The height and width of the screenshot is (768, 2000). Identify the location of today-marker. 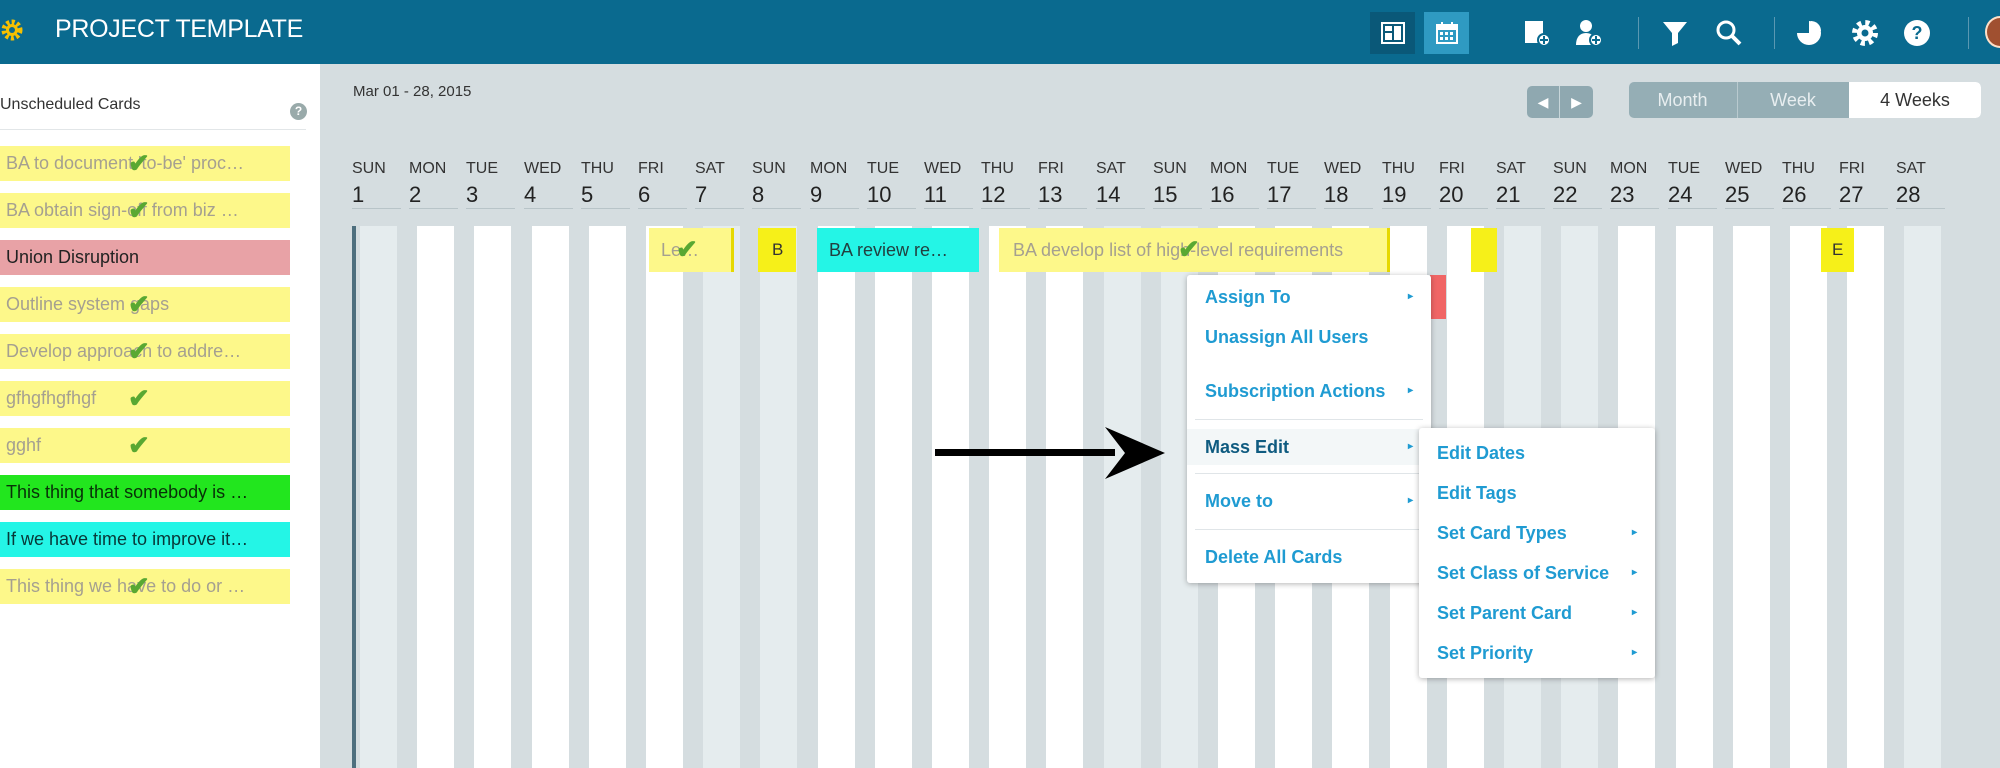
(354, 497).